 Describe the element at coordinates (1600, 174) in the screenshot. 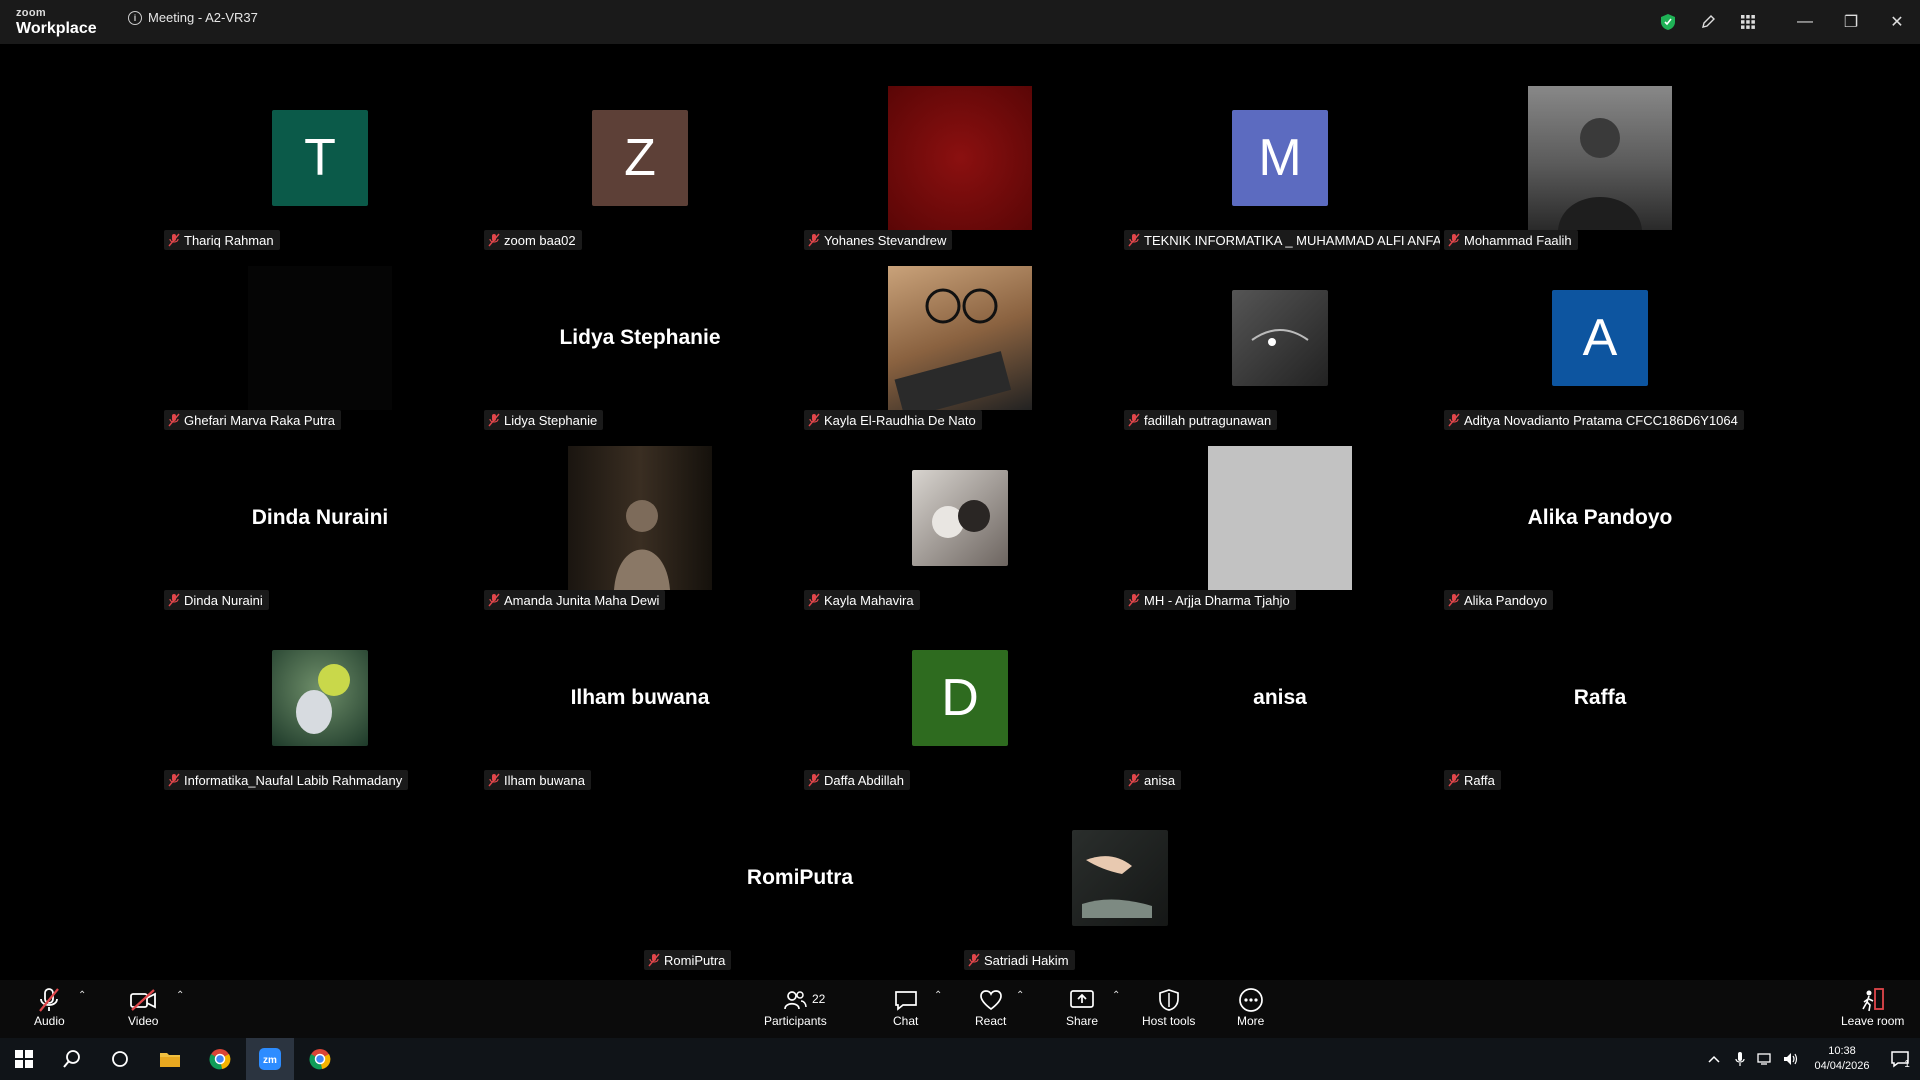

I see `participant-tile: Mohammad Faalih` at that location.